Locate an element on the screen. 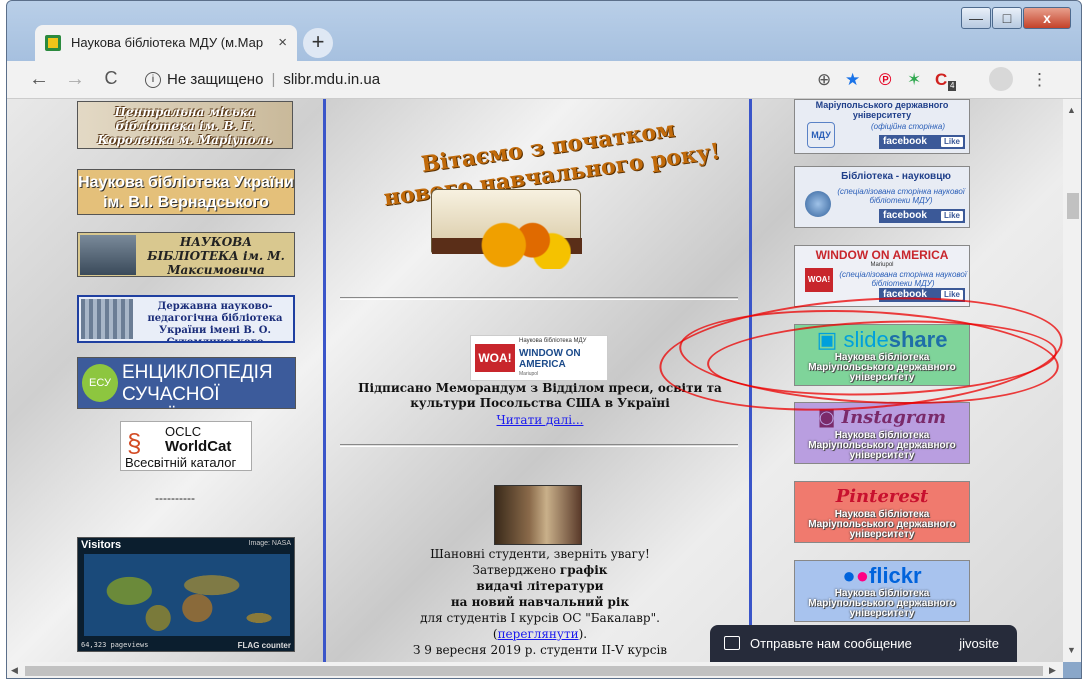  new-tab-button: + is located at coordinates (318, 43).